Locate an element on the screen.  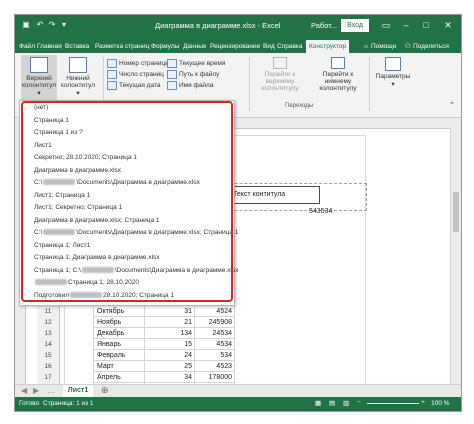
file-name-button: Имя файла is located at coordinates (190, 85).